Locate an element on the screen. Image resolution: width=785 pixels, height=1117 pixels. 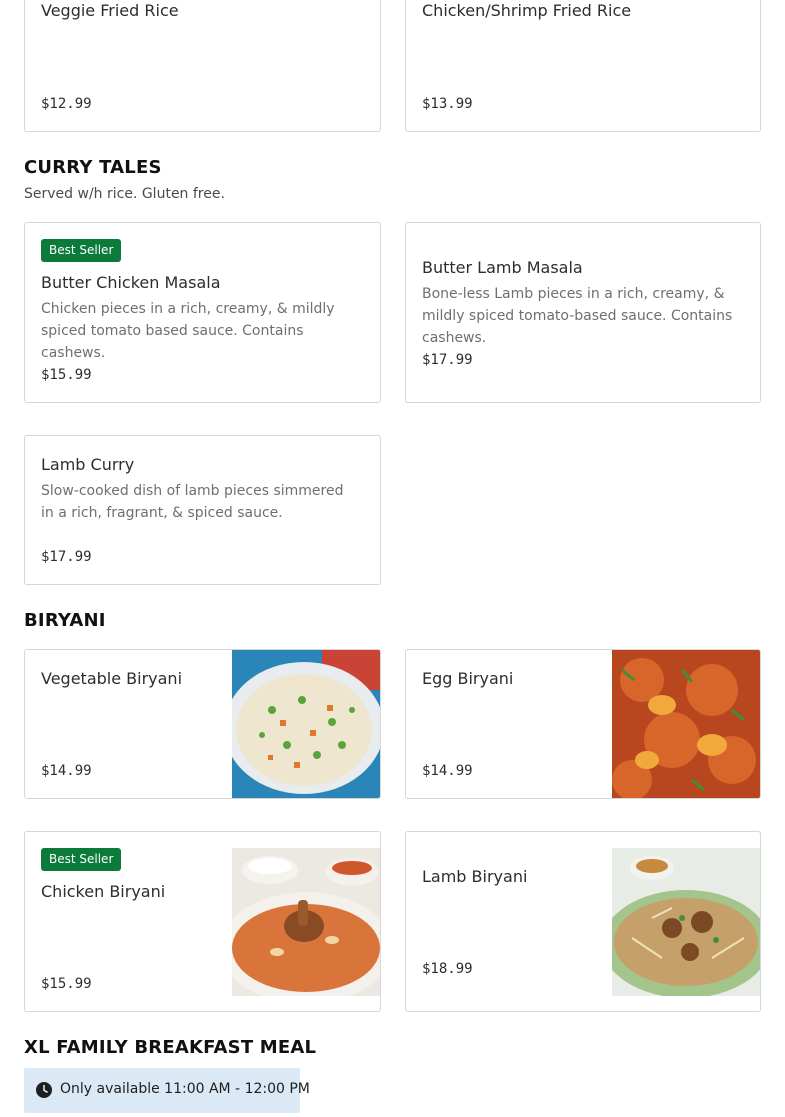
section-subtitle: Served w/h rice. Gluten free. is located at coordinates (124, 194).